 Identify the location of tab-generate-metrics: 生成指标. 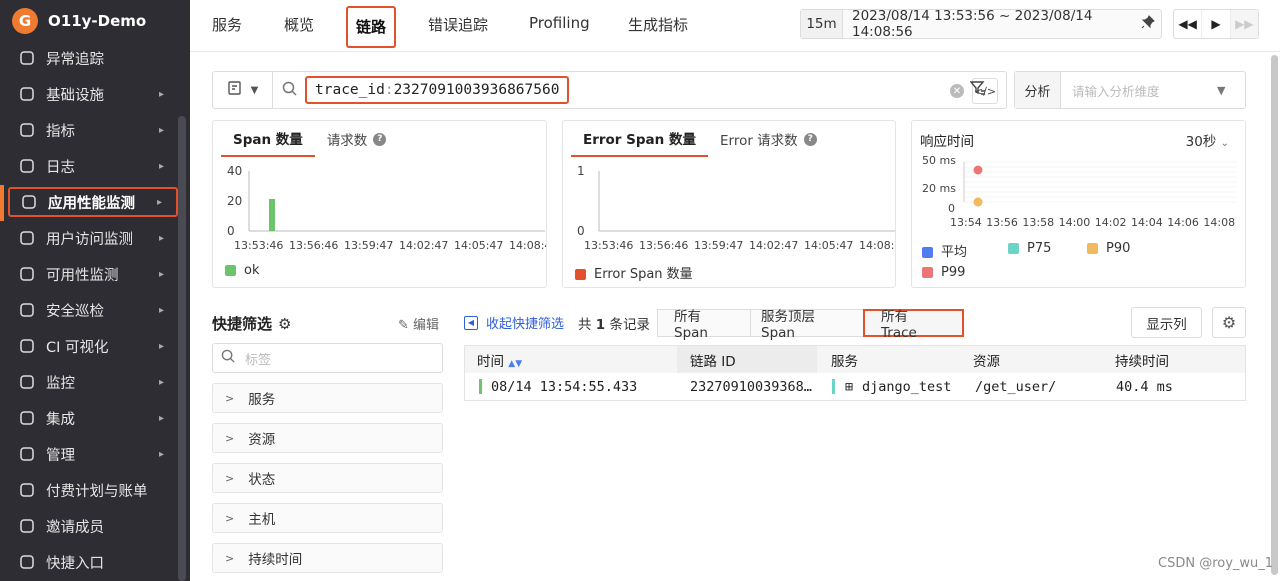
(658, 24).